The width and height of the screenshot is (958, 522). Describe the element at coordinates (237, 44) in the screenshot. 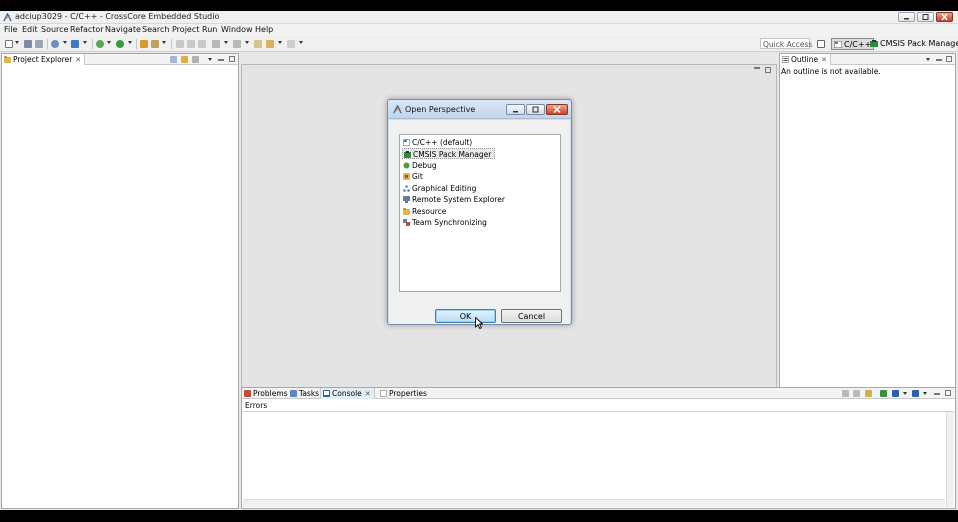

I see `prev-annotation-icon` at that location.